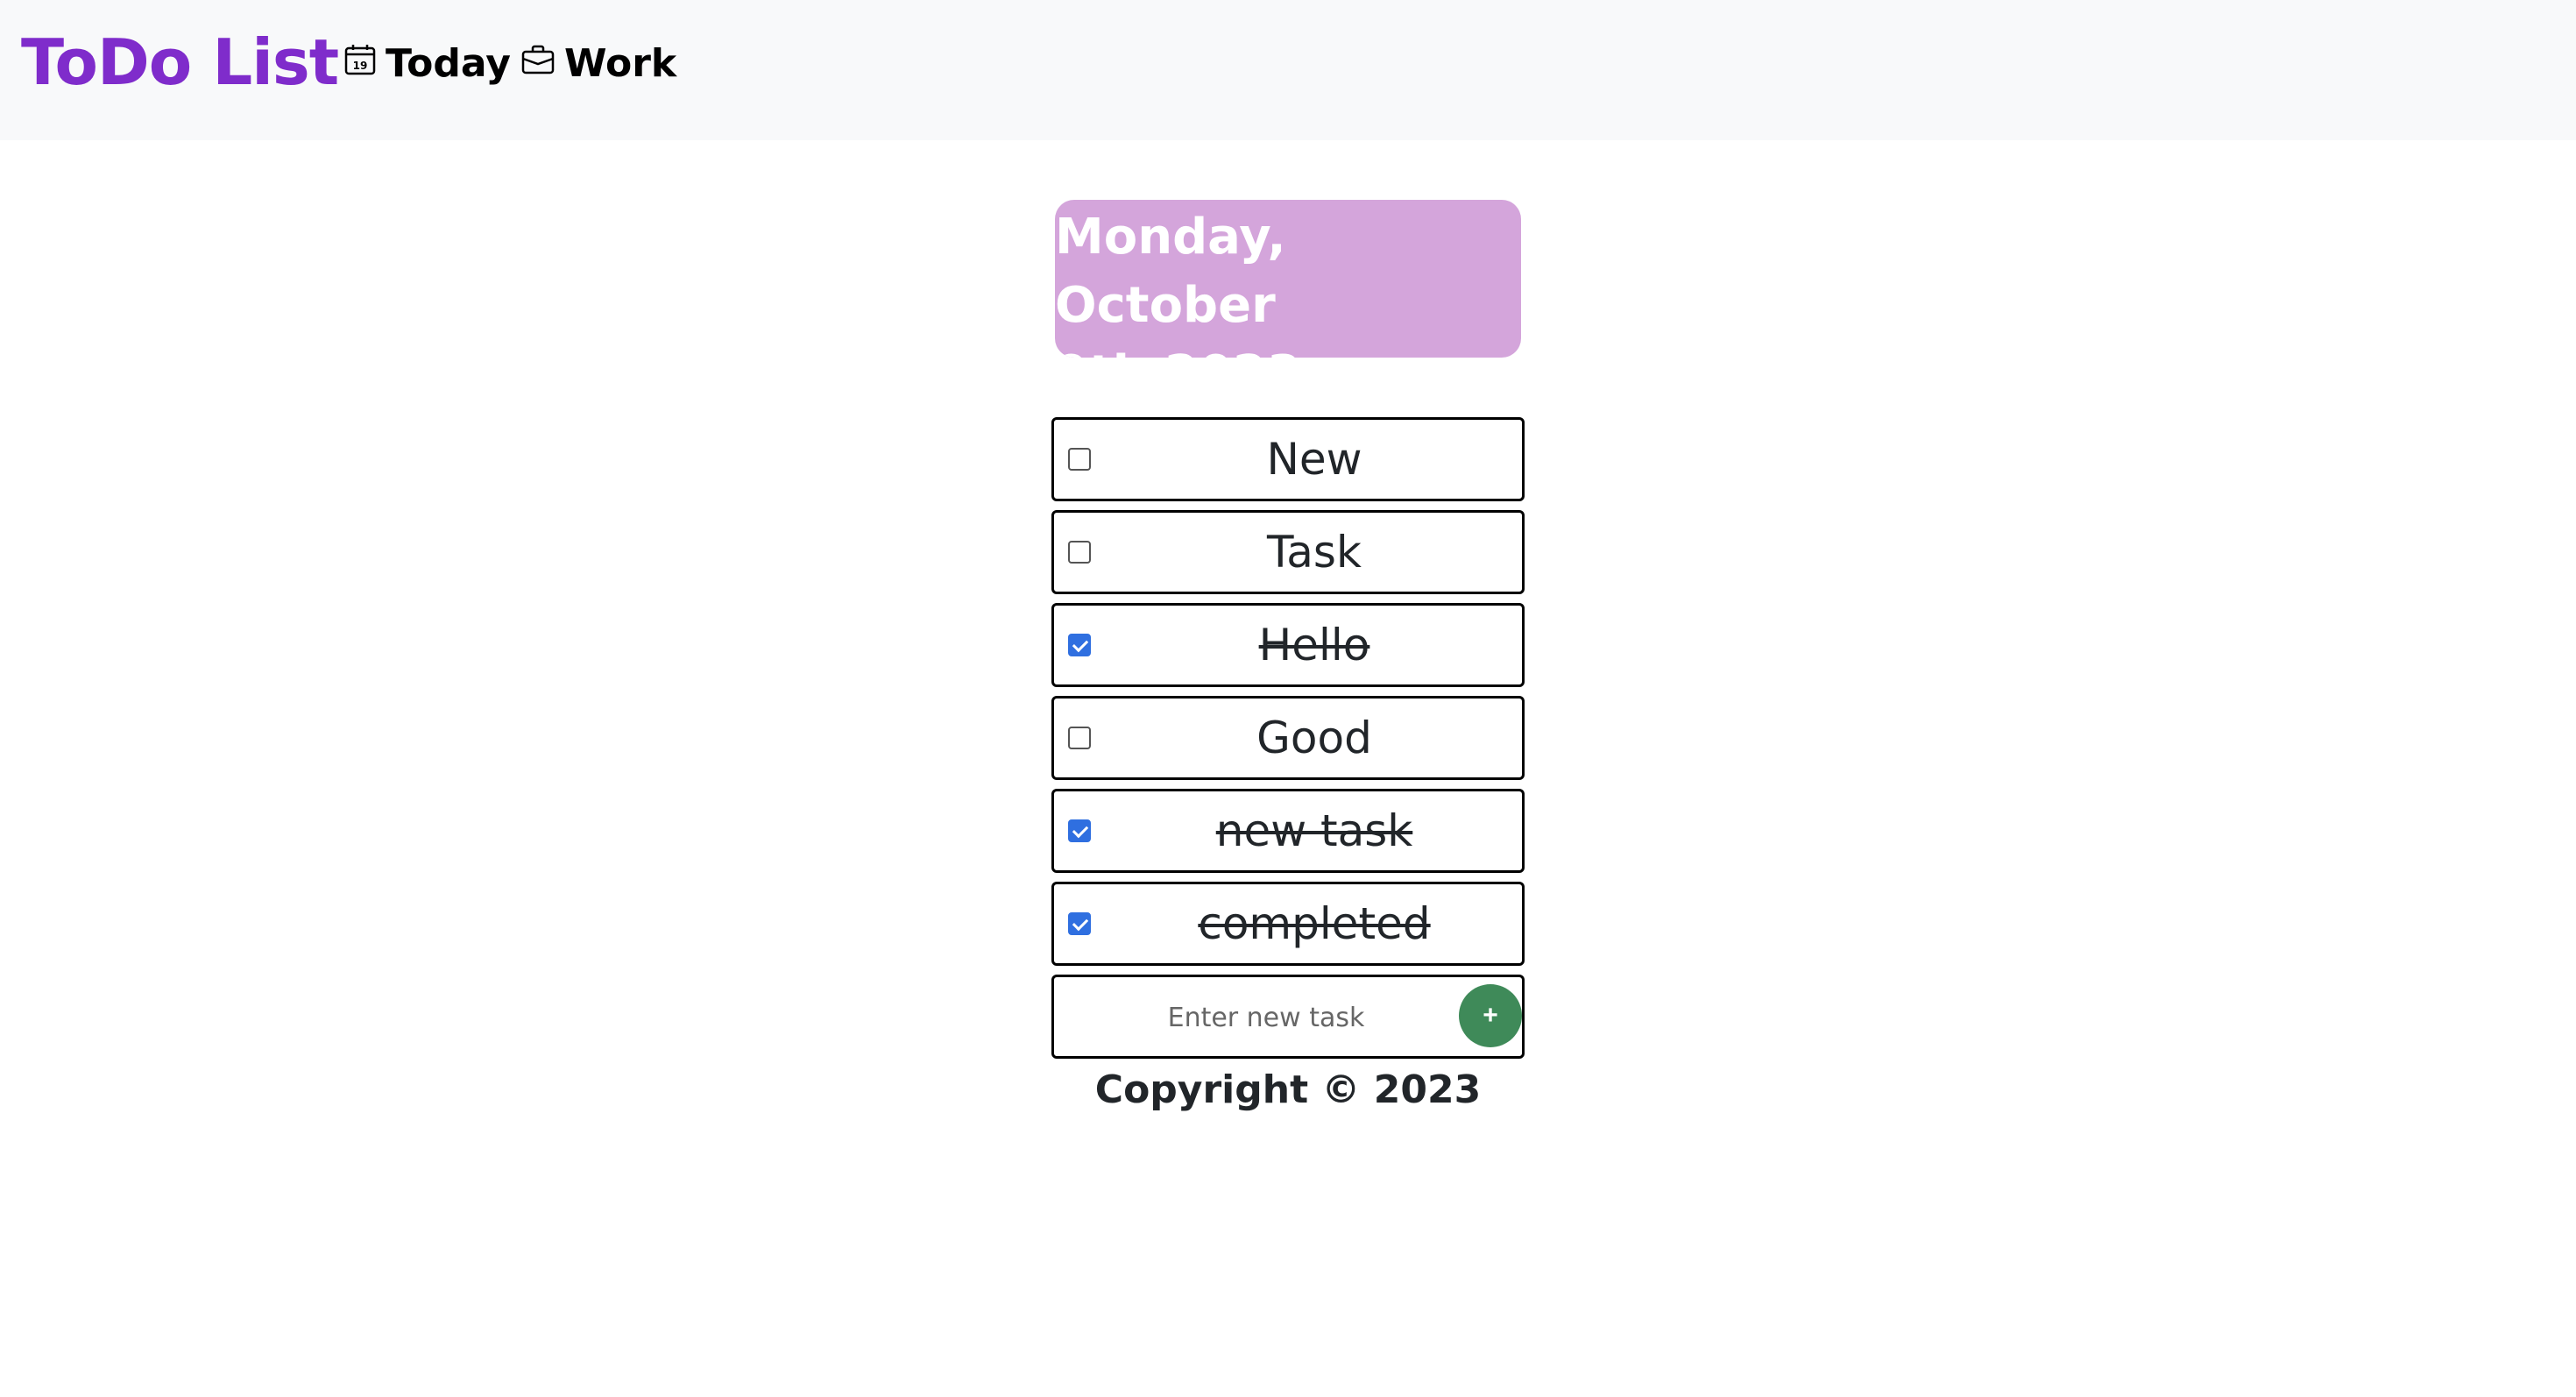  Describe the element at coordinates (1314, 830) in the screenshot. I see `task-label: new task` at that location.